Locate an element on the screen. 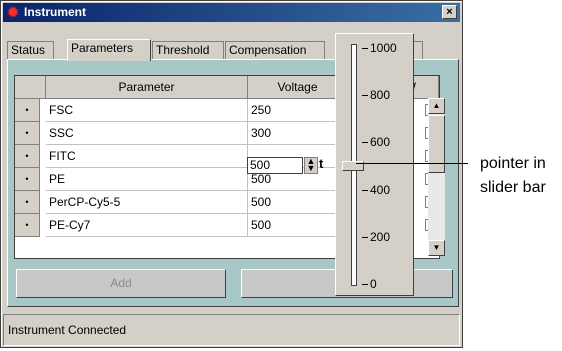  parameter-cell: FSC is located at coordinates (147, 110).